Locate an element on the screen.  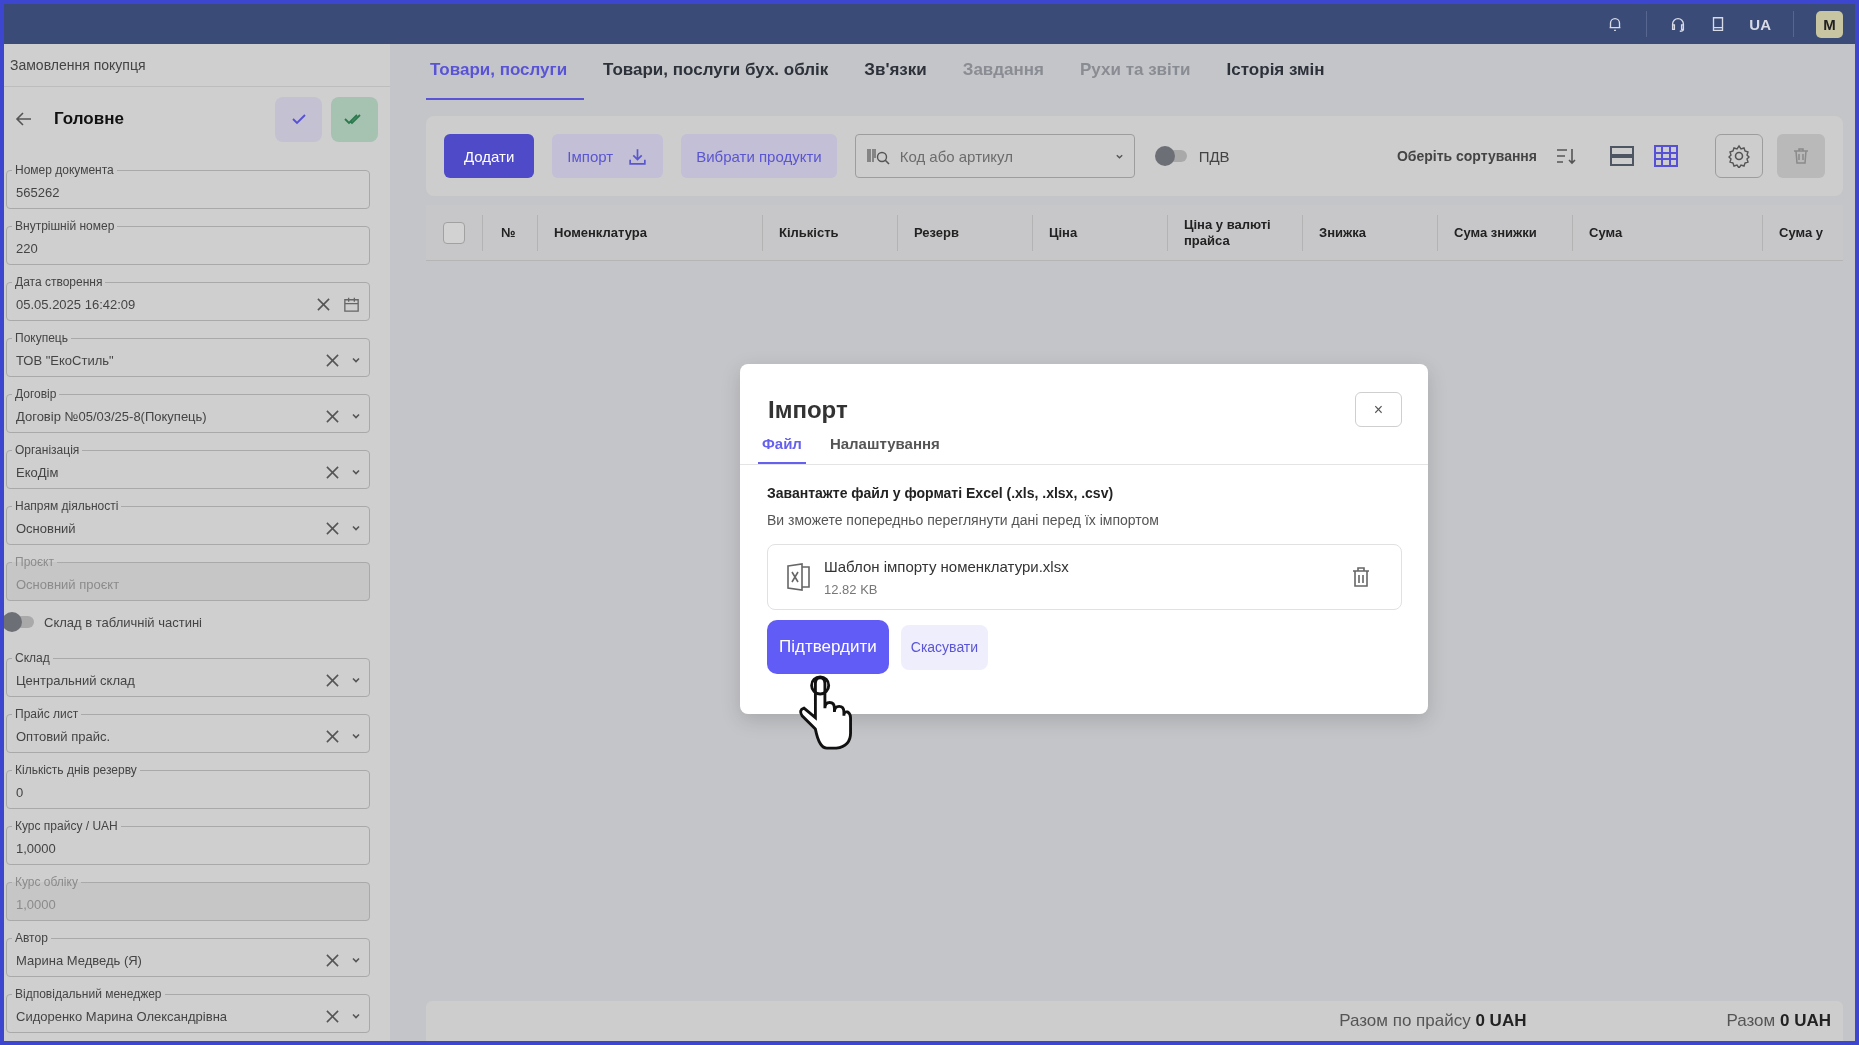
input-field: Курс прайсу / UAH 1,0000 is located at coordinates (188, 842).